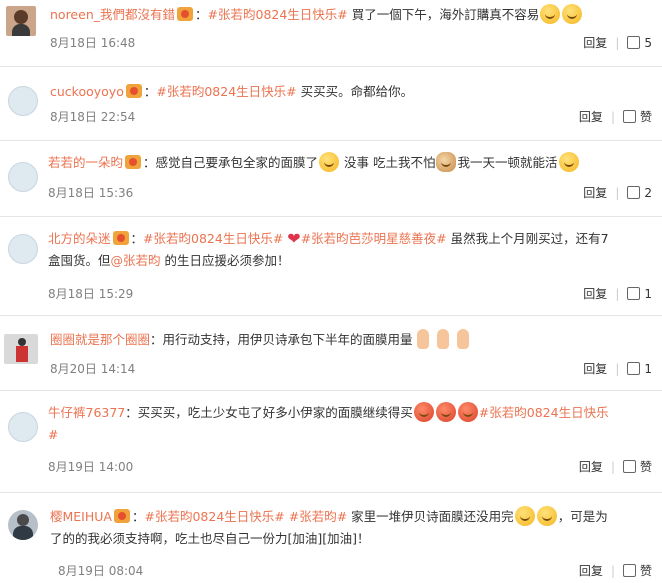 This screenshot has width=662, height=583. Describe the element at coordinates (430, 516) in the screenshot. I see `comment-body: 家里一堆伊贝诗面膜还没用完` at that location.